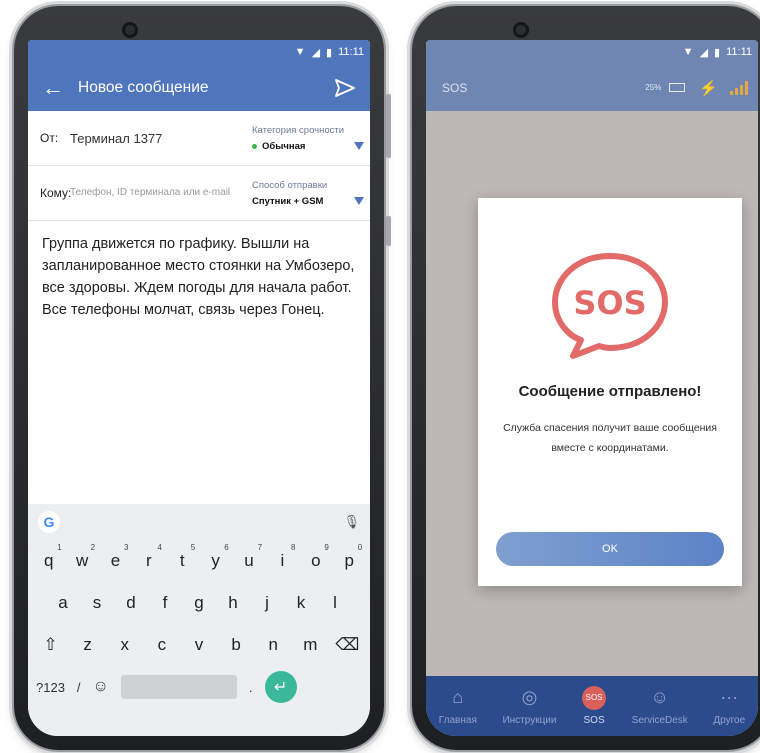  I want to click on running-man-icon: ⚡, so click(708, 88).